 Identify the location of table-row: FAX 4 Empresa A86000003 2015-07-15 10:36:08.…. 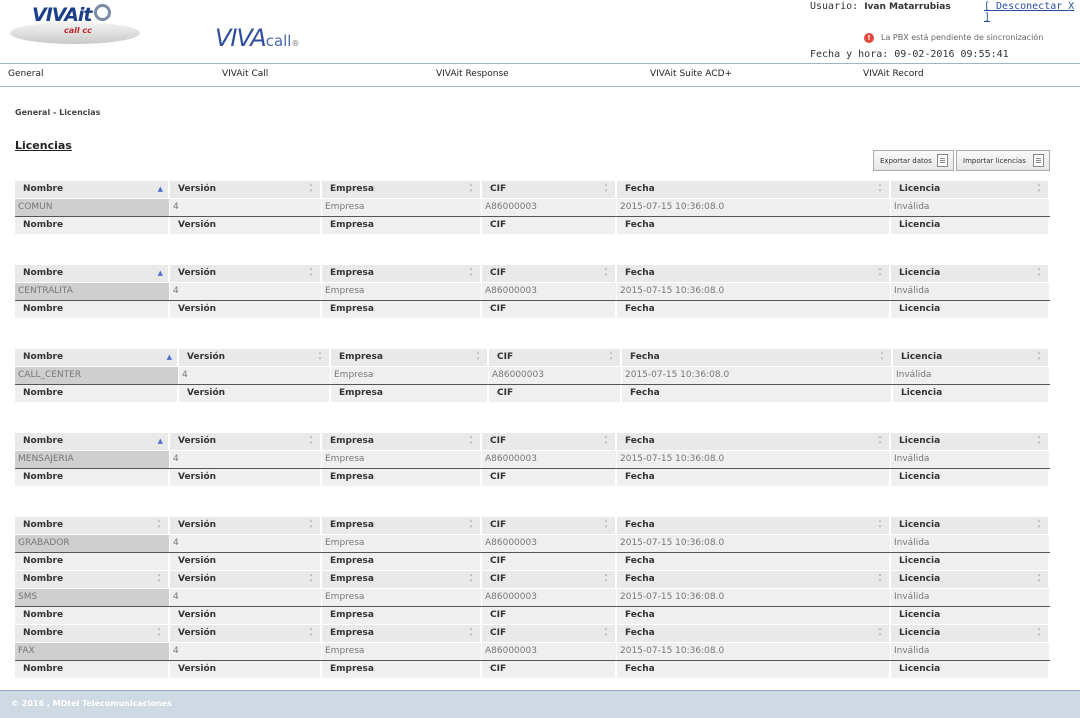
(532, 652).